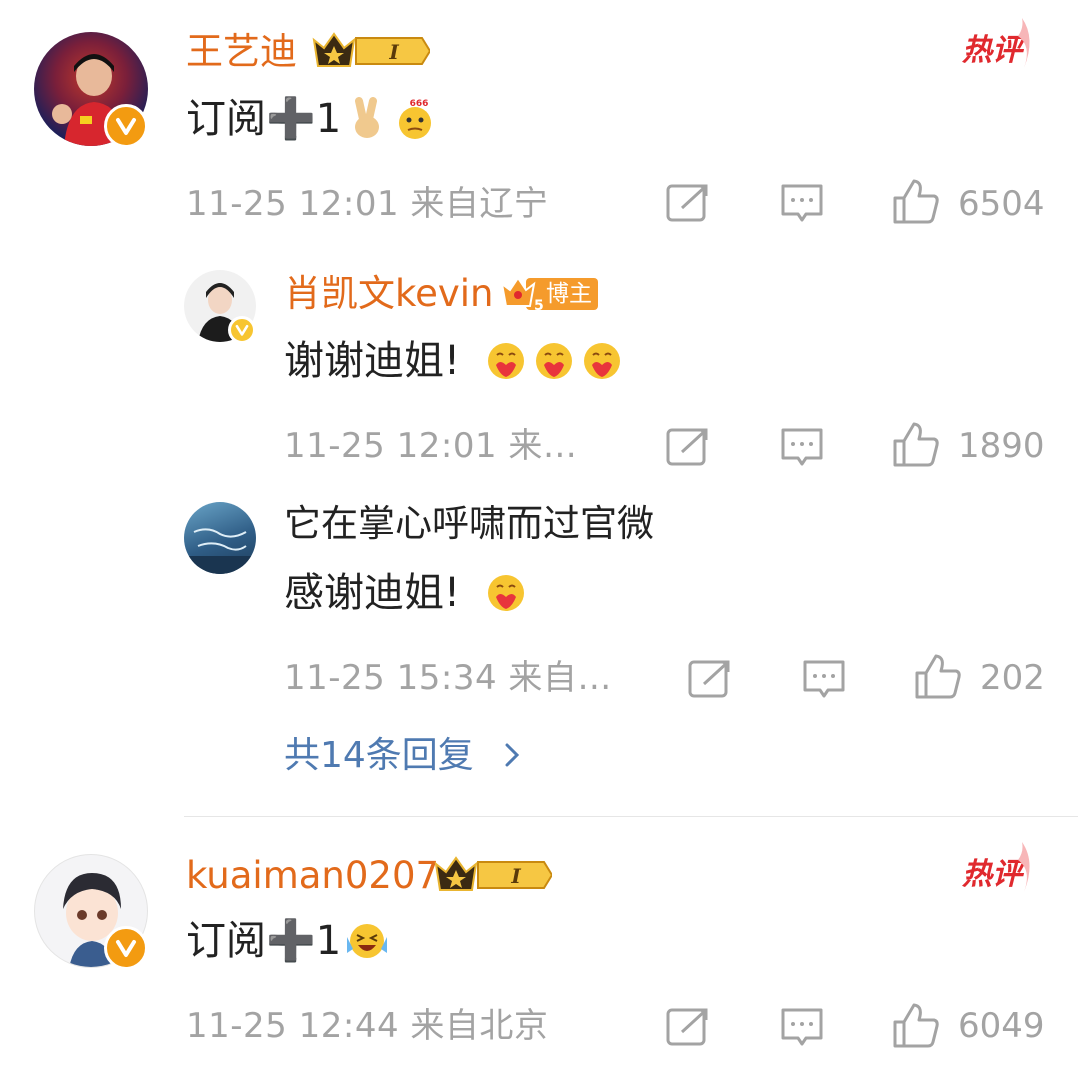  What do you see at coordinates (367, 941) in the screenshot?
I see `laughing-tears-emoji-icon` at bounding box center [367, 941].